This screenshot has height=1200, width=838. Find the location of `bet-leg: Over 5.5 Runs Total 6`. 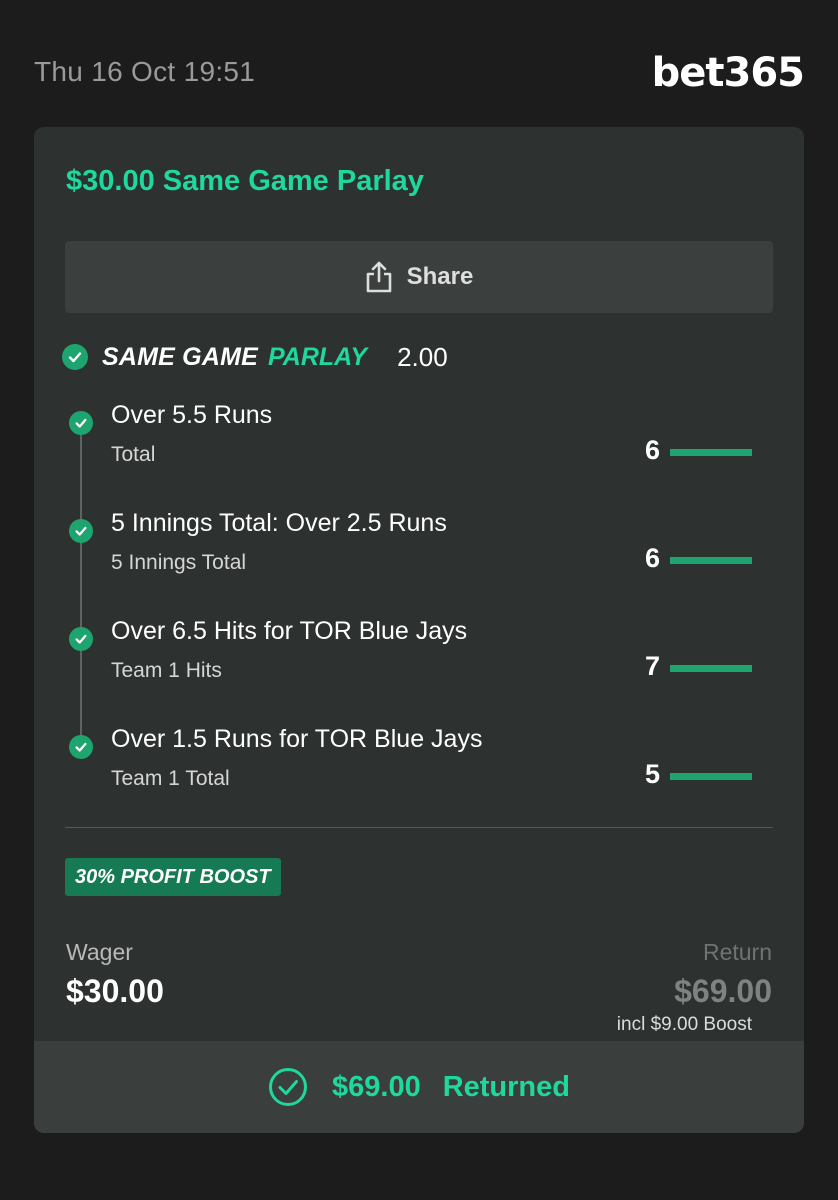

bet-leg: Over 5.5 Runs Total 6 is located at coordinates (419, 451).